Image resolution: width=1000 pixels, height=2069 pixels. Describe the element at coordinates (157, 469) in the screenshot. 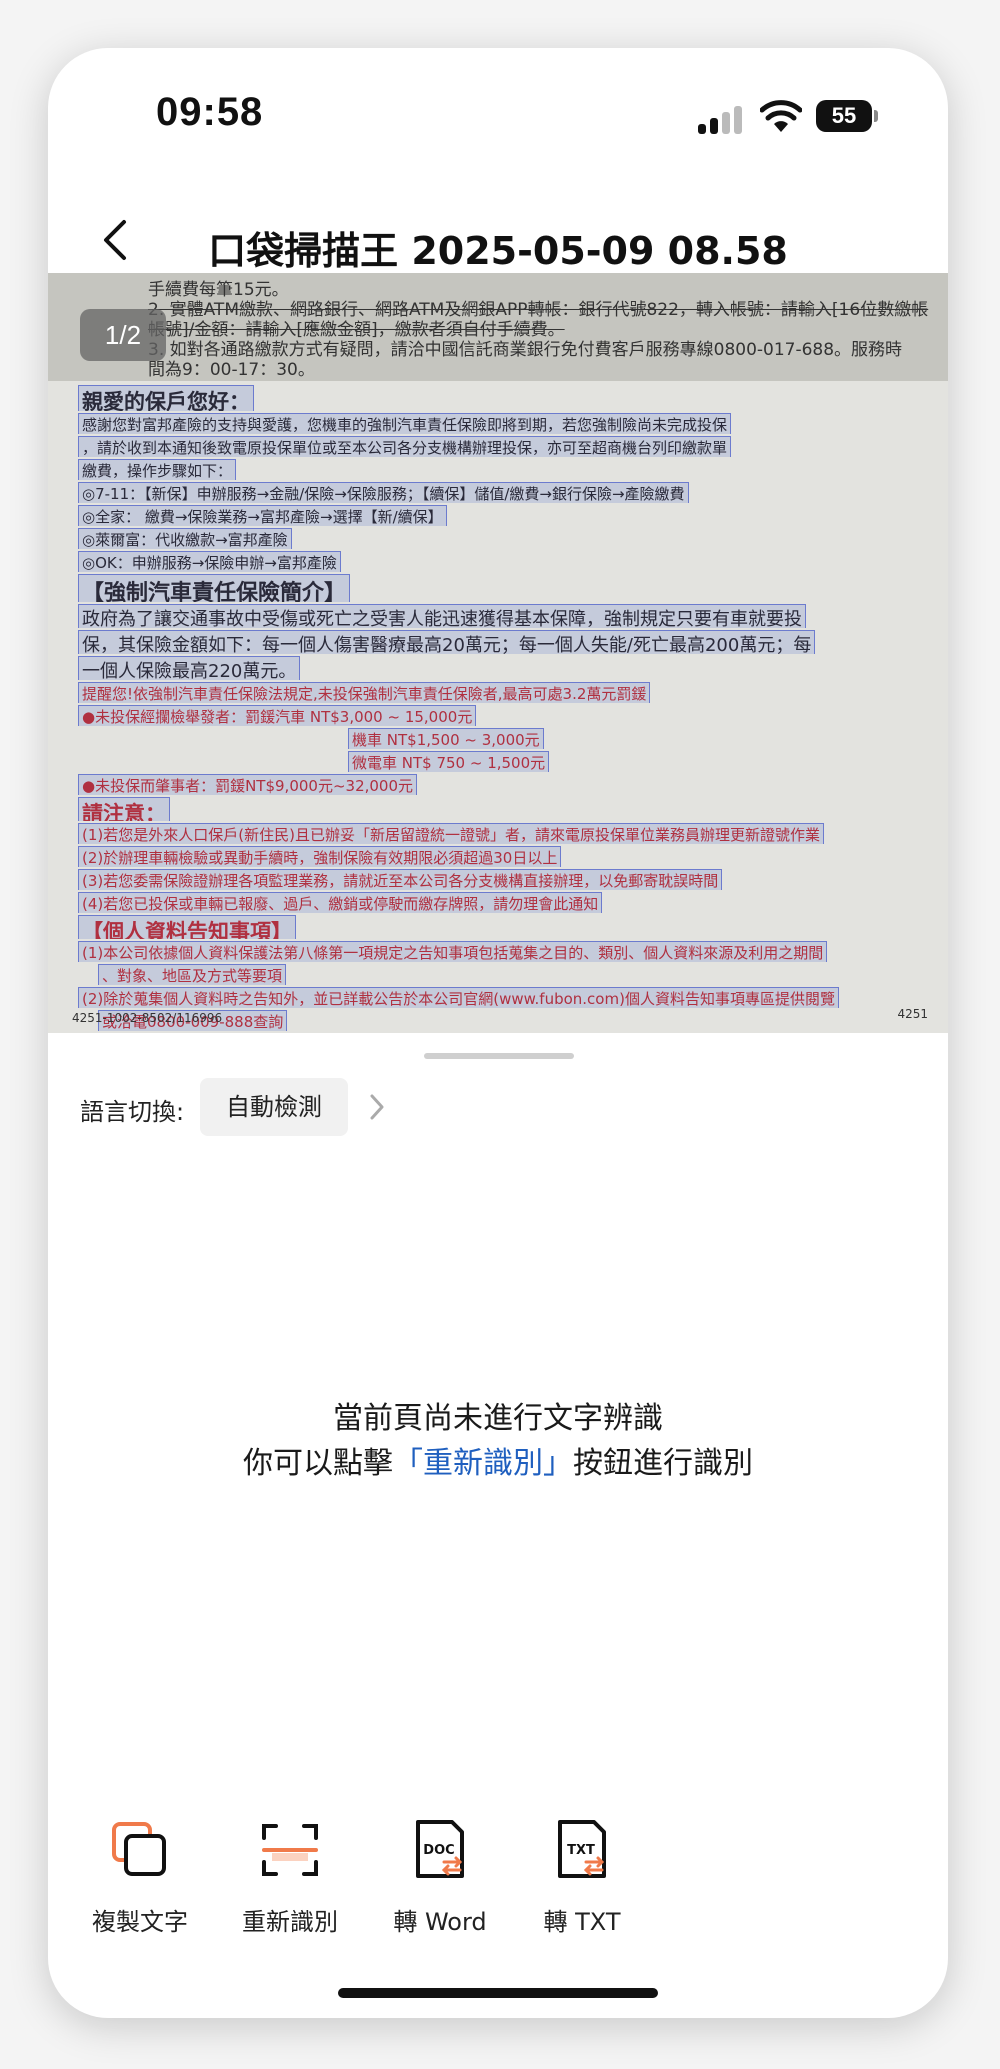

I see `text-line: 繳費，操作步驟如下：` at that location.